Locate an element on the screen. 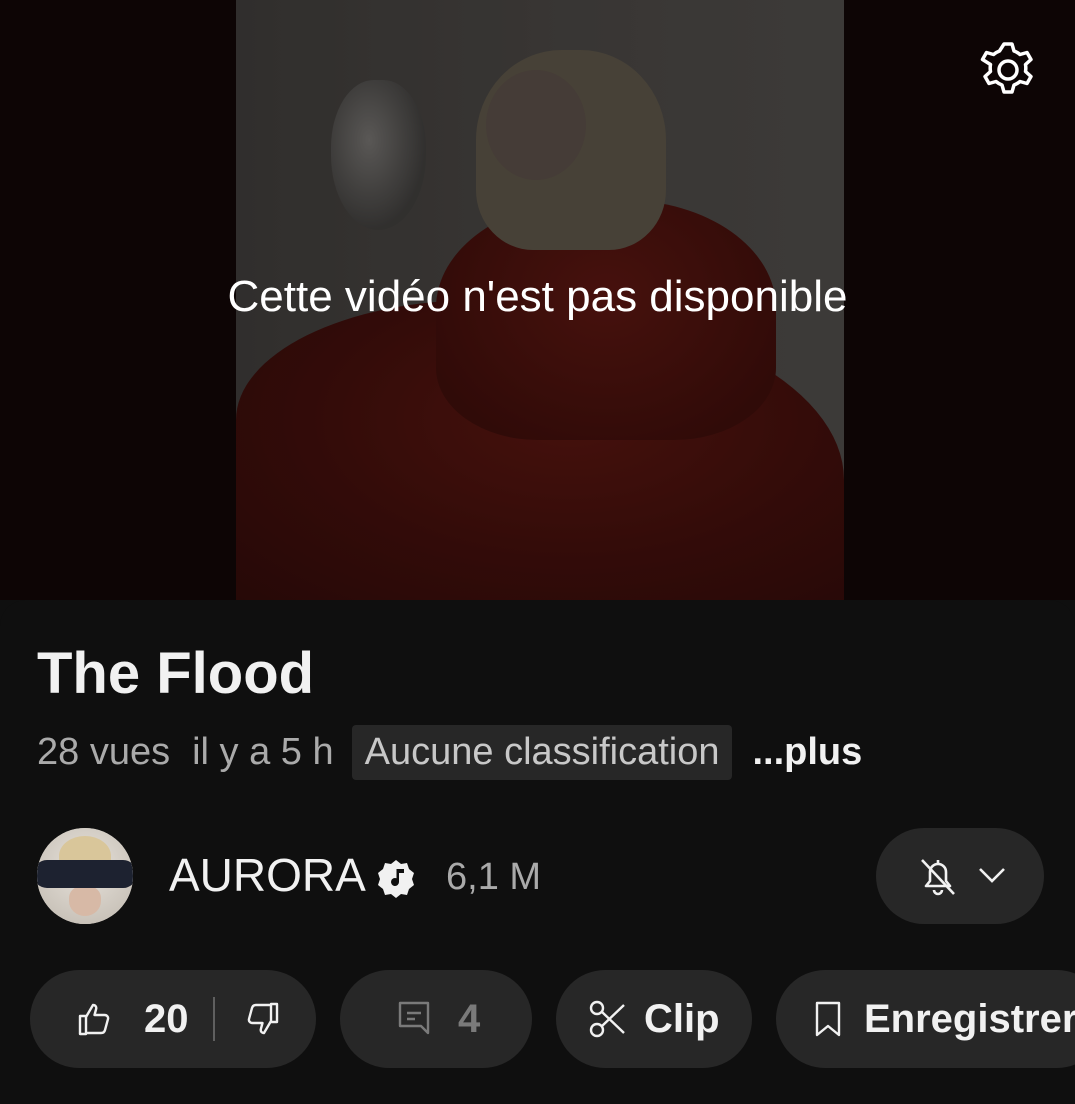 The height and width of the screenshot is (1104, 1075). clip-button: Clip is located at coordinates (654, 1019).